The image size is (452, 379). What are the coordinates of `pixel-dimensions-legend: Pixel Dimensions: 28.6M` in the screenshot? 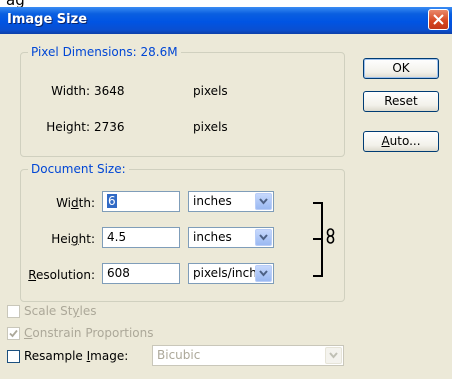 It's located at (104, 52).